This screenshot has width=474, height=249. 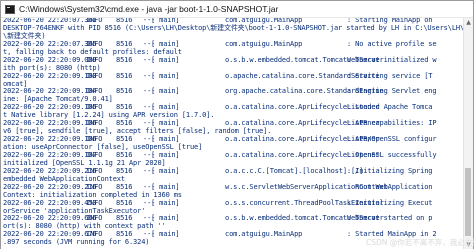 What do you see at coordinates (392, 139) in the screenshot?
I see `log-message: : APR/OpenSSL configur` at bounding box center [392, 139].